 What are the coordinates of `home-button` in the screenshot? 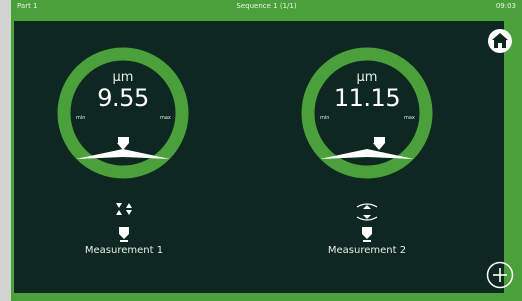 It's located at (500, 41).